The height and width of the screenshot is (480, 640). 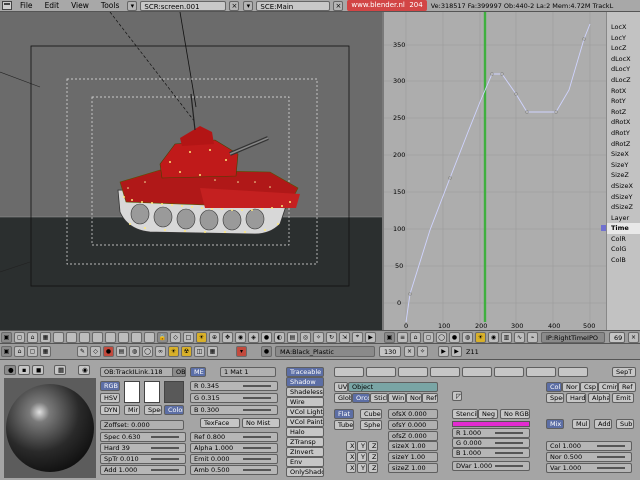 What do you see at coordinates (143, 437) in the screenshot?
I see `spec-slider: Spec 0.630` at bounding box center [143, 437].